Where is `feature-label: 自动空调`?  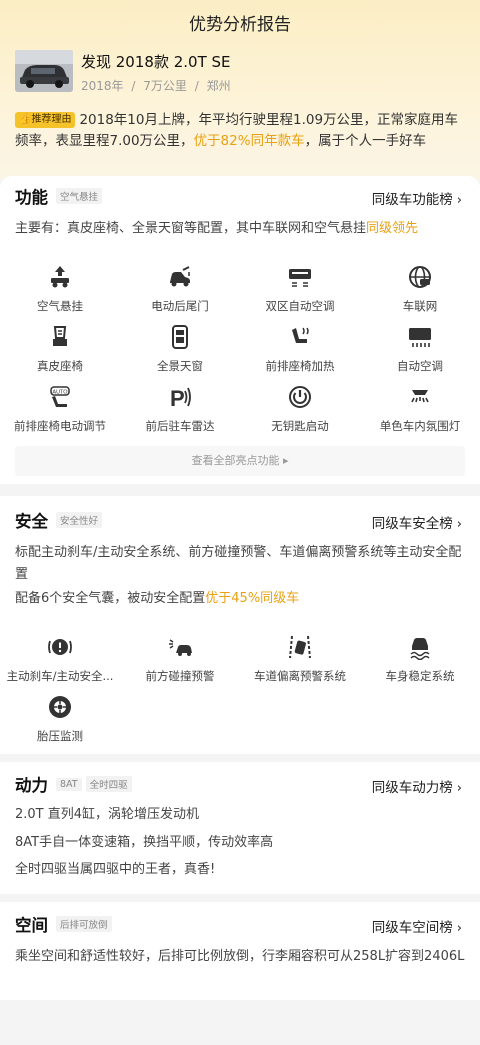
feature-label: 自动空调 is located at coordinates (420, 366).